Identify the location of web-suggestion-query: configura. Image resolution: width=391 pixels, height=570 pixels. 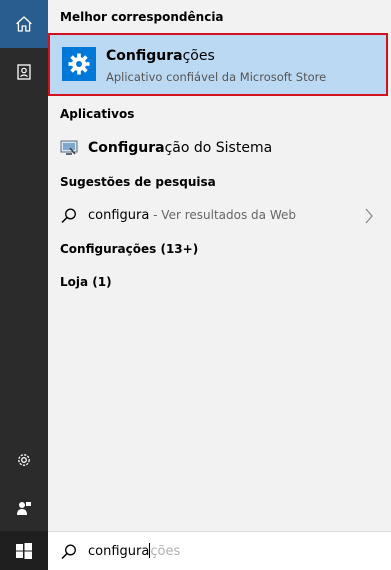
(119, 215).